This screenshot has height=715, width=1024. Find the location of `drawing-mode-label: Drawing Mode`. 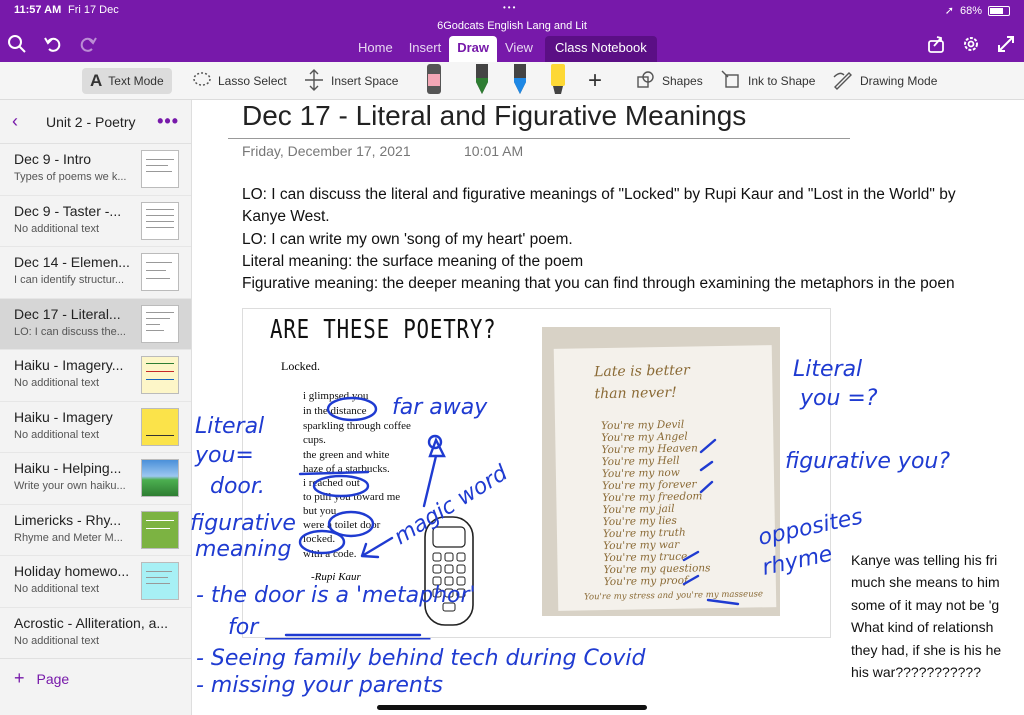

drawing-mode-label: Drawing Mode is located at coordinates (899, 81).